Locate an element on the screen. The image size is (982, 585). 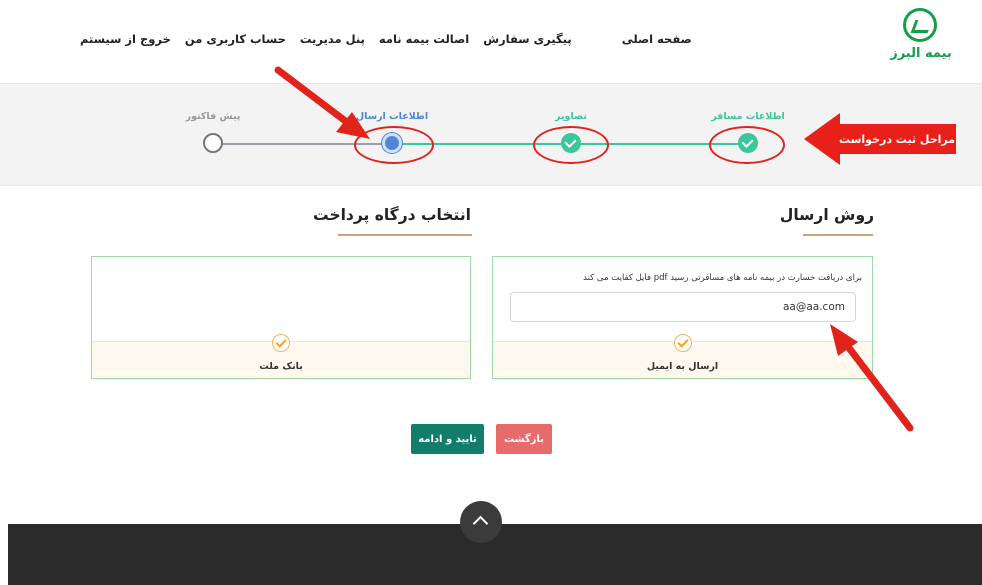
annotation-label: مراحل ثبت درخواست is located at coordinates (897, 139).